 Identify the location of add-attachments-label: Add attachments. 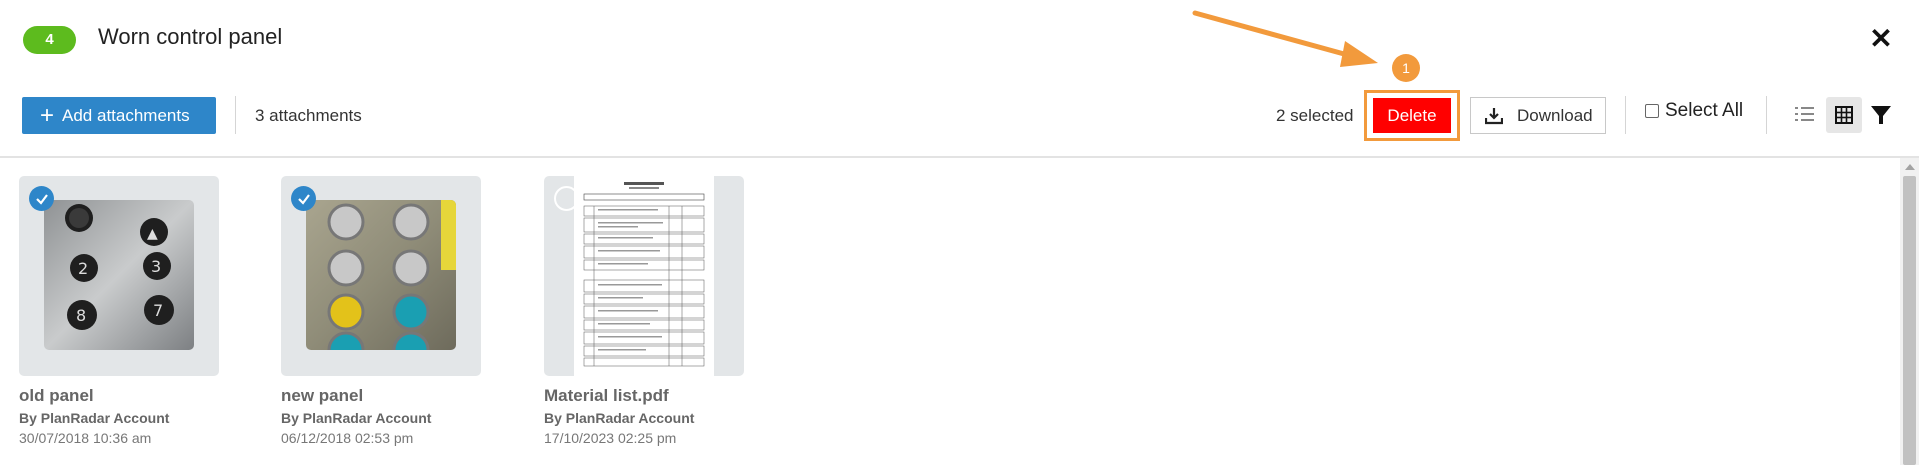
(126, 115).